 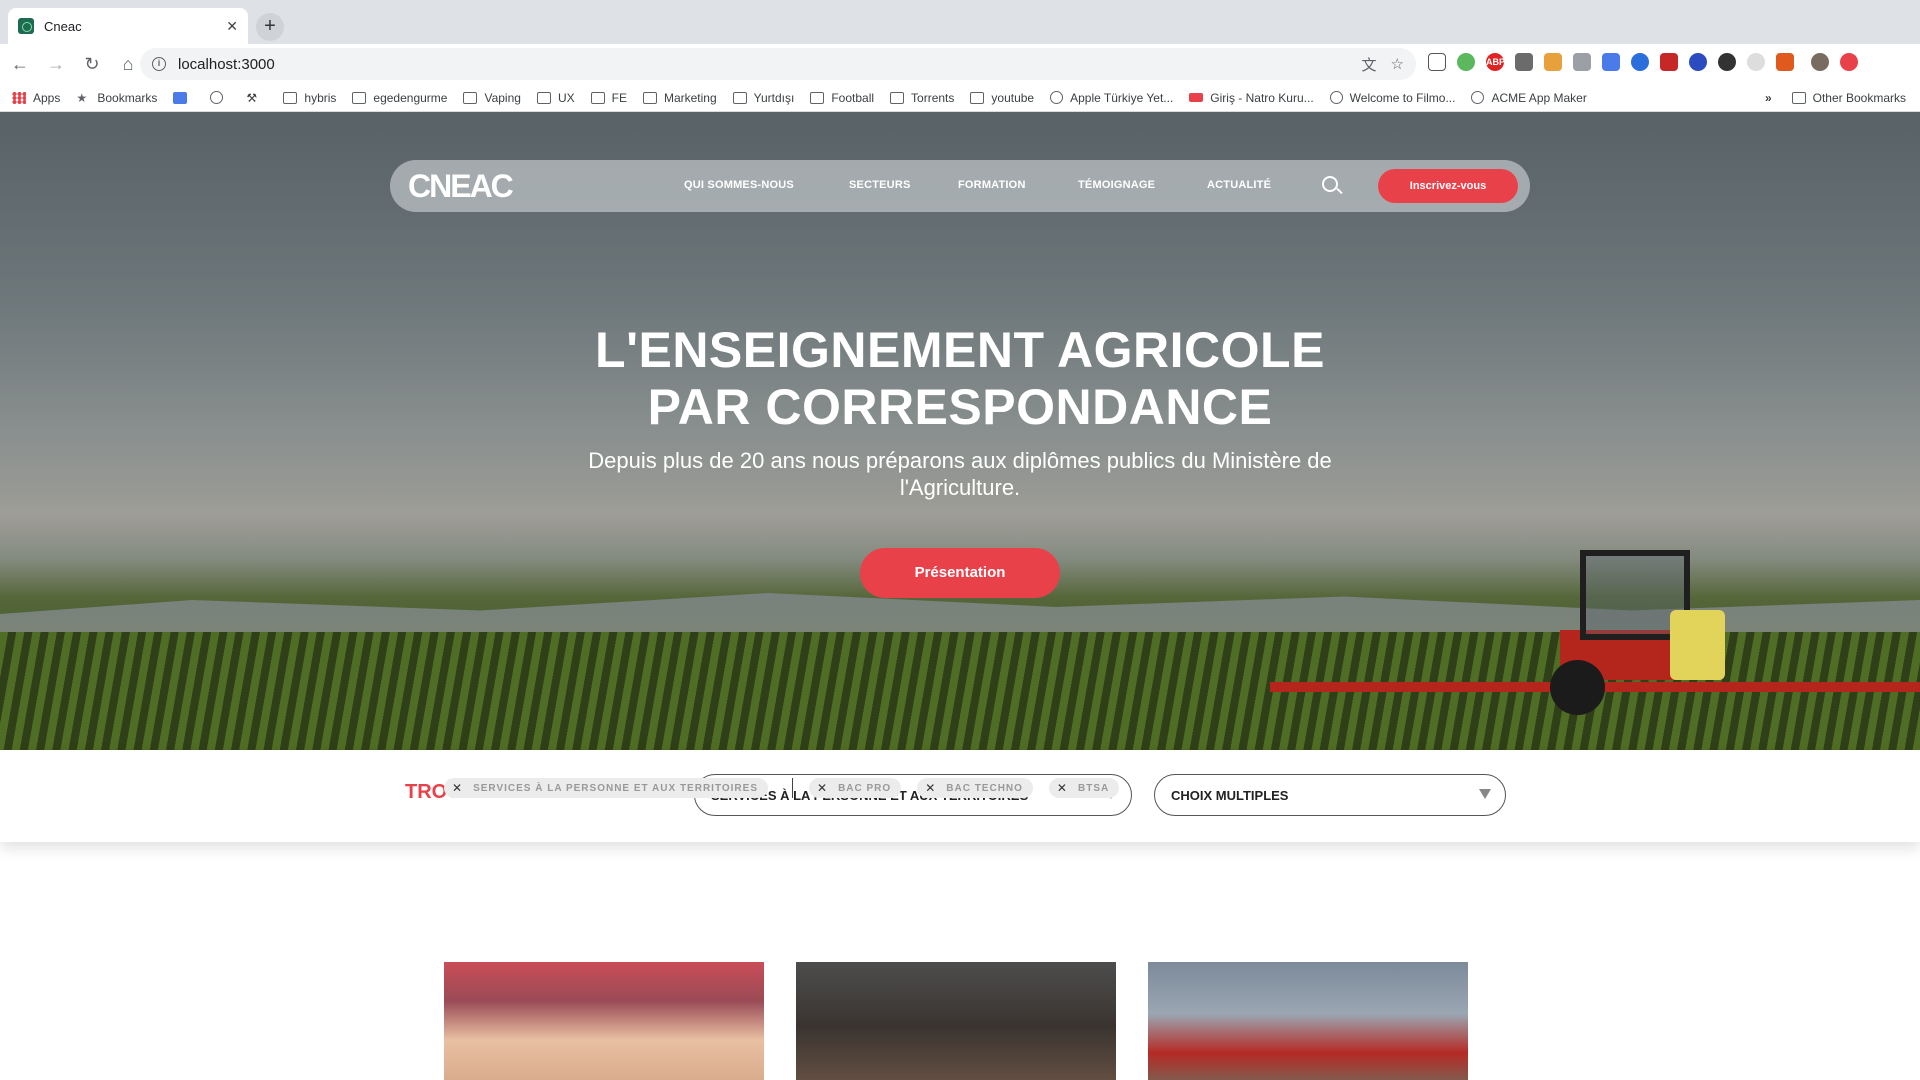 I want to click on tools-icon: ⚒, so click(x=252, y=97).